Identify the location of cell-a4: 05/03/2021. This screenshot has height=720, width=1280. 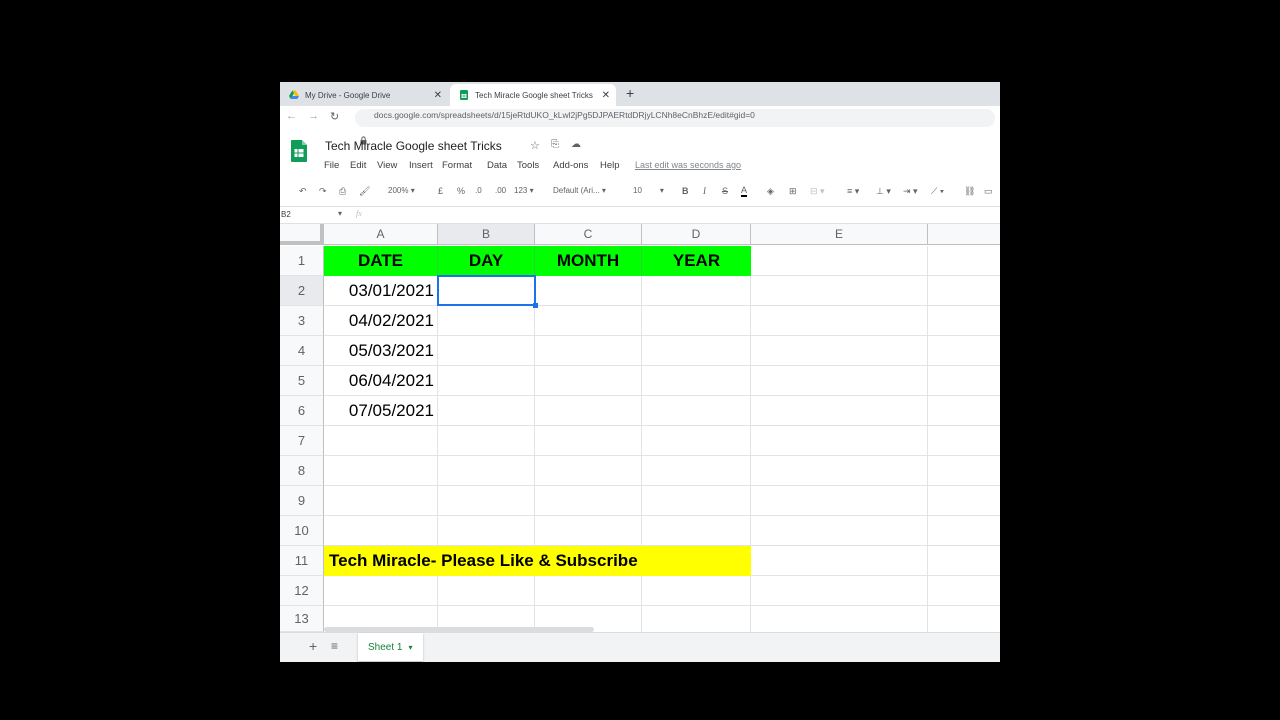
(381, 351).